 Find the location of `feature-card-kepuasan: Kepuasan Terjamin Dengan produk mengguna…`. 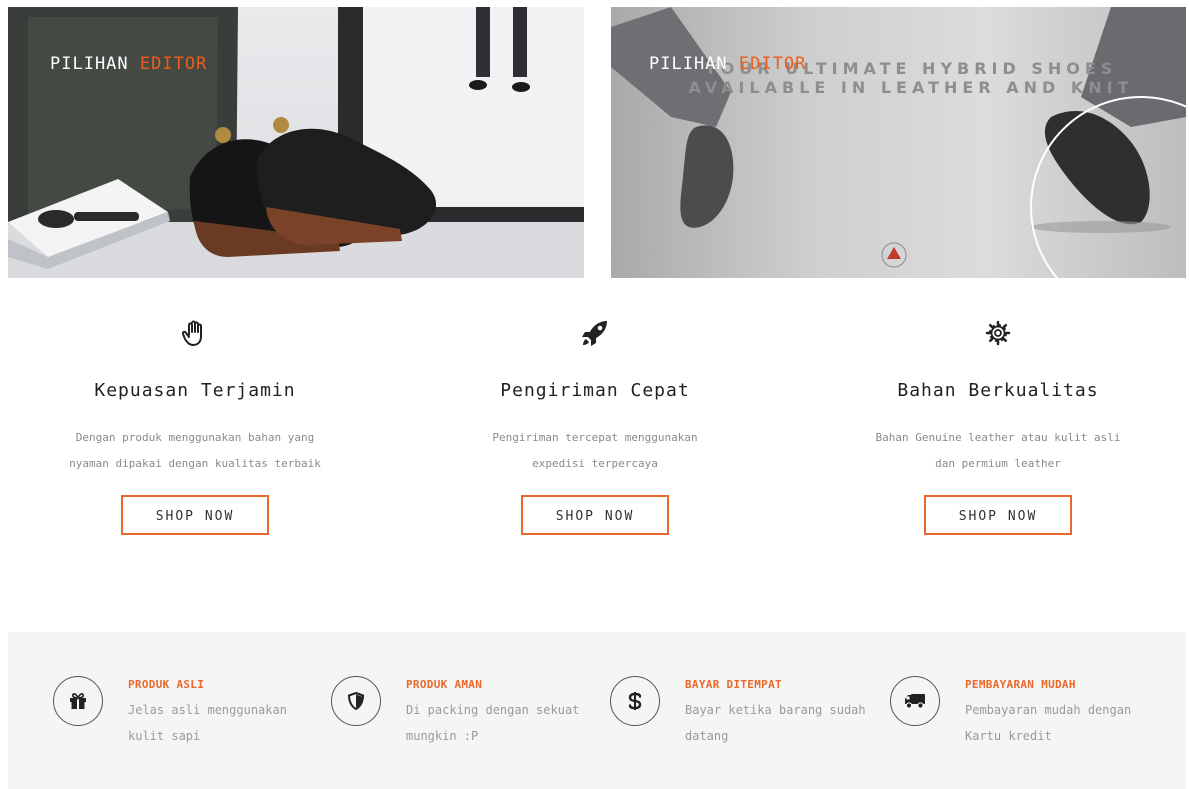

feature-card-kepuasan: Kepuasan Terjamin Dengan produk mengguna… is located at coordinates (195, 425).